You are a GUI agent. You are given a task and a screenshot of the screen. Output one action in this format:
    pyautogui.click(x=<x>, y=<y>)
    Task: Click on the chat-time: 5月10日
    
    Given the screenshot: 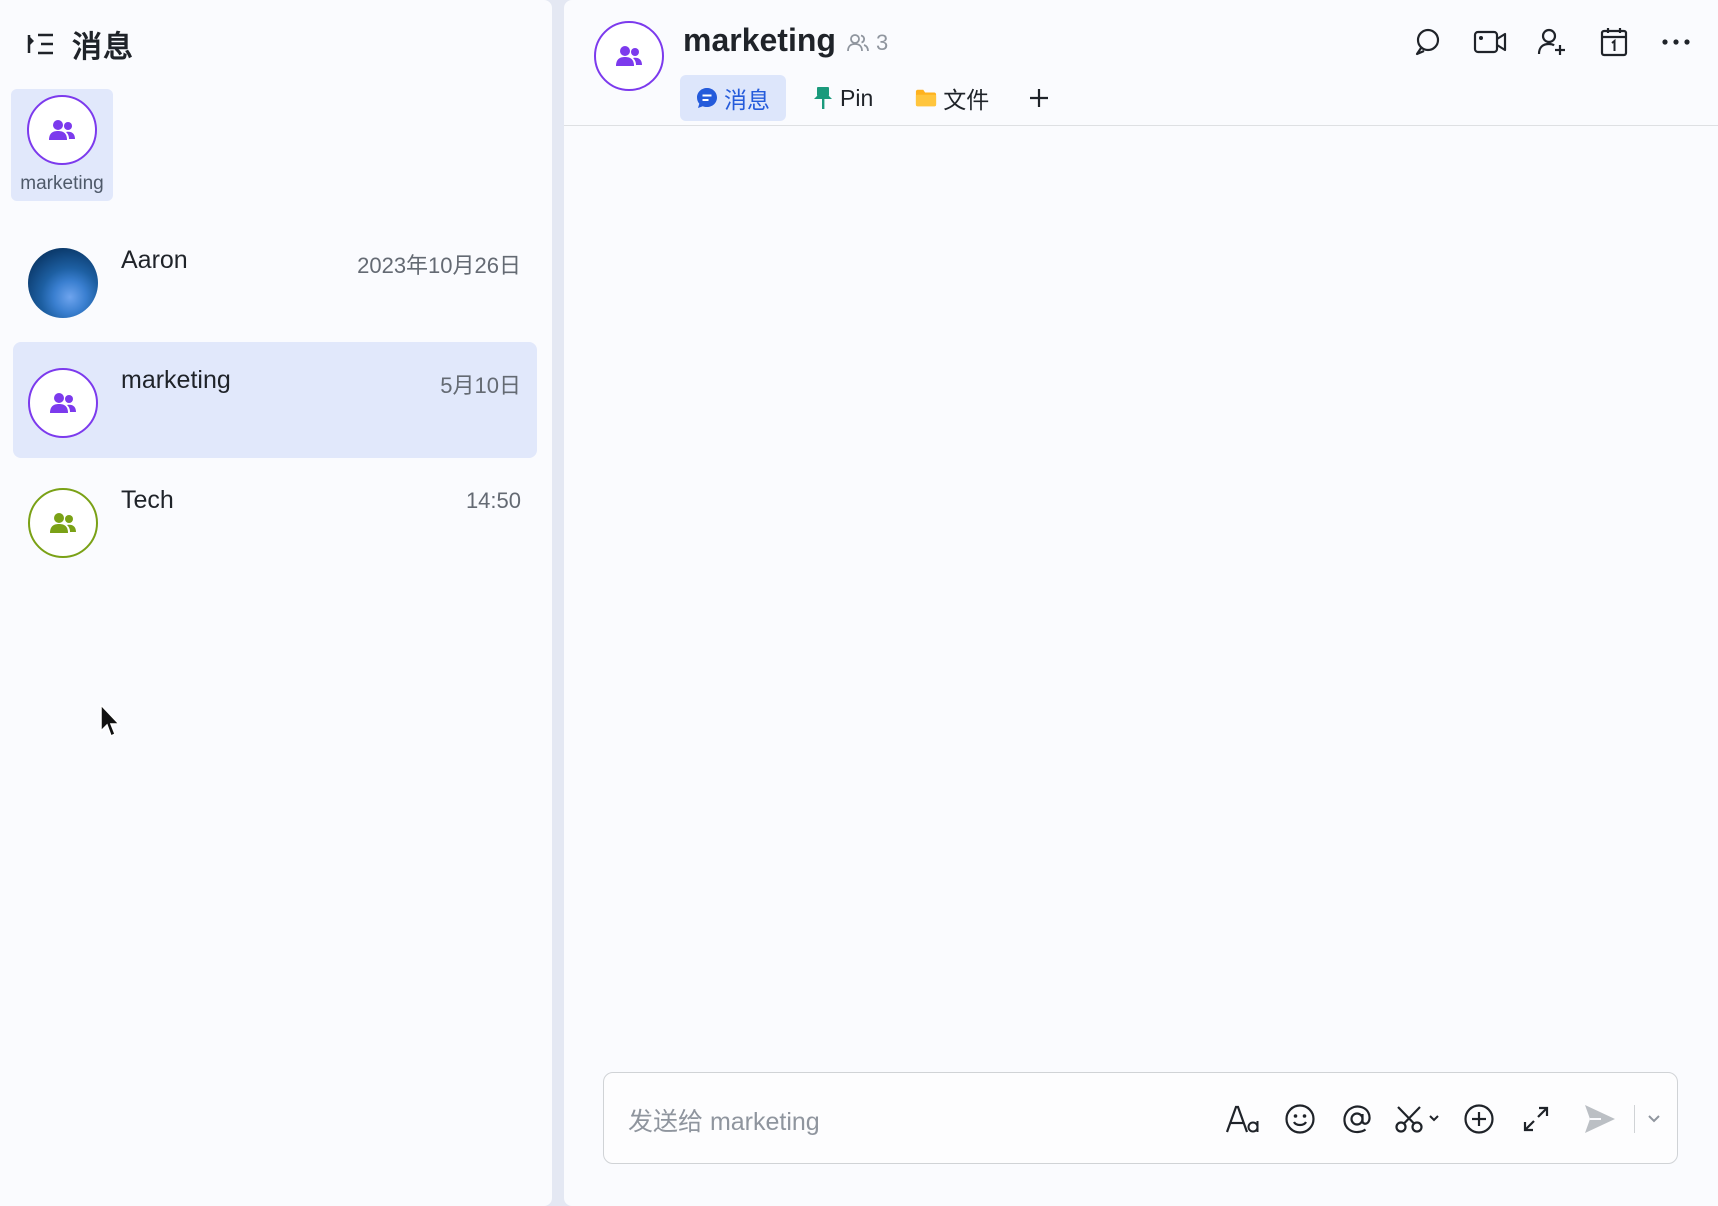 What is the action you would take?
    pyautogui.click(x=480, y=385)
    